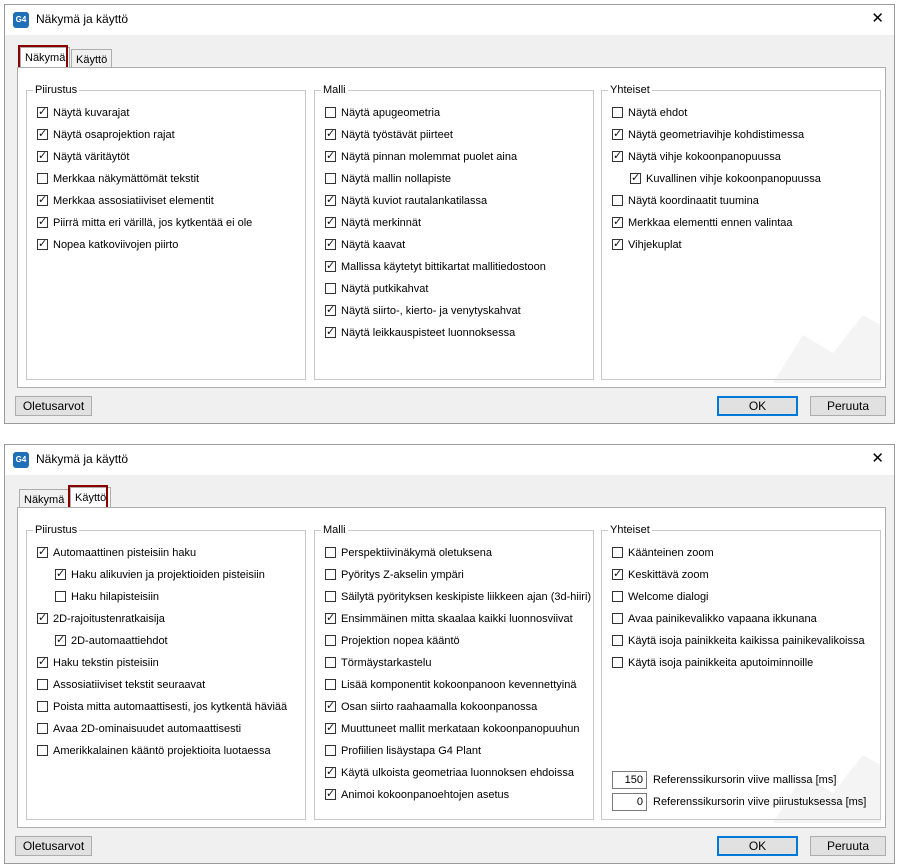 The height and width of the screenshot is (866, 900). Describe the element at coordinates (378, 663) in the screenshot. I see `checkbox-row: Törmäystarkastelu` at that location.